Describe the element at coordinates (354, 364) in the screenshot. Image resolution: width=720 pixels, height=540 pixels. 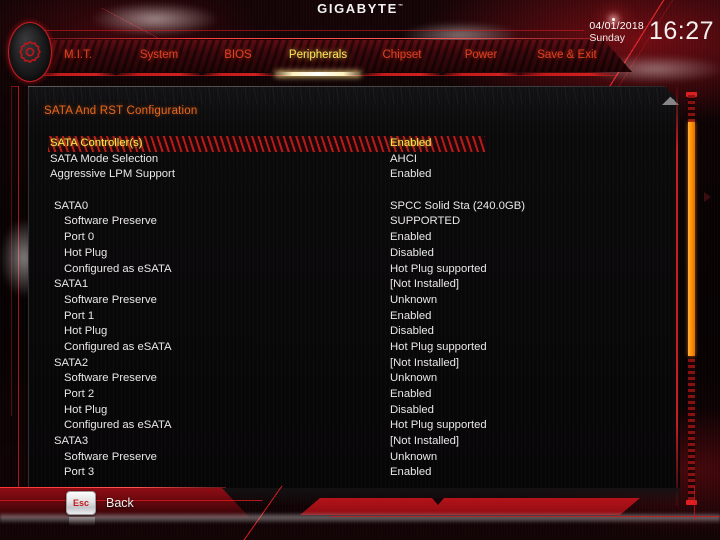
I see `settings-row: SATA2 [Not Installed]` at that location.